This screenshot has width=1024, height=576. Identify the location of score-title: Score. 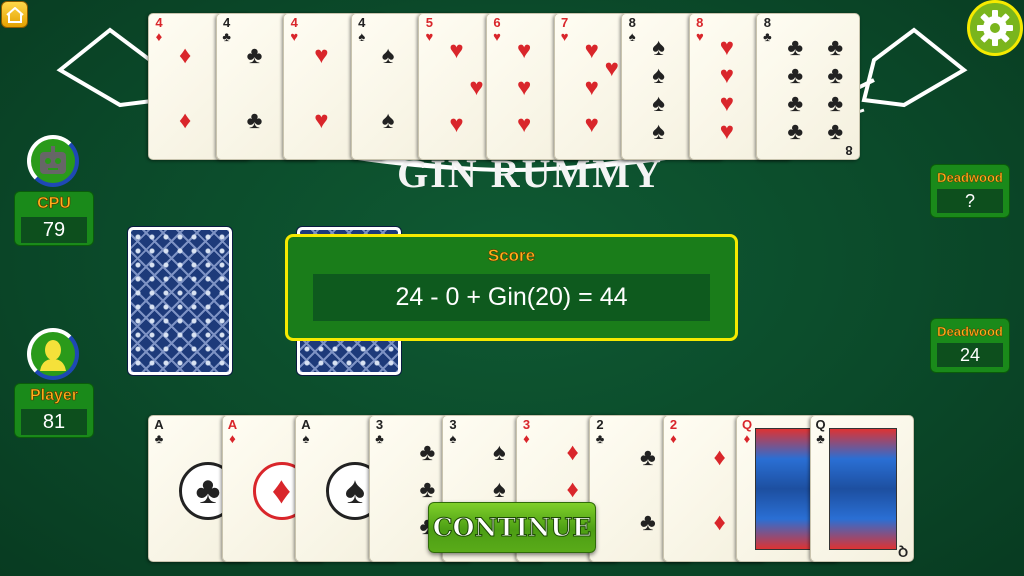
(511, 256).